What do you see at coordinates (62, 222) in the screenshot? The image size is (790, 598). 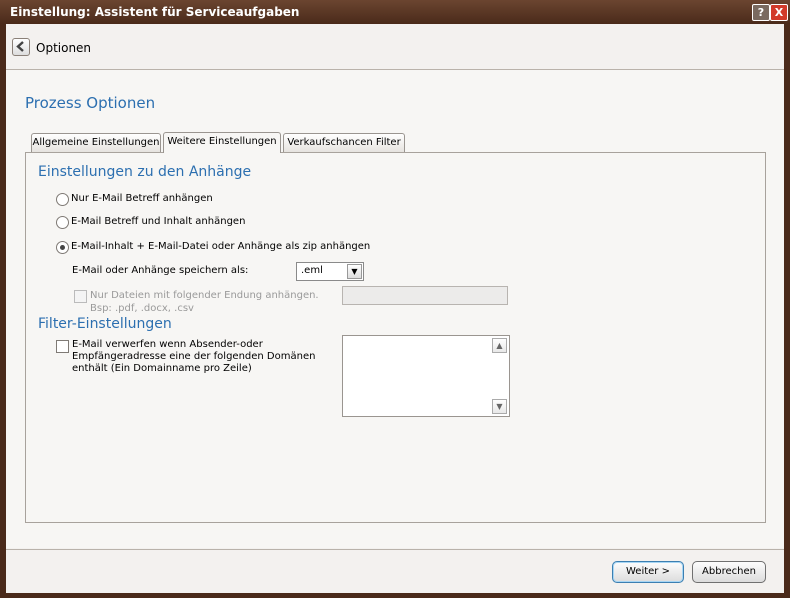 I see `radio-subject-and-body` at bounding box center [62, 222].